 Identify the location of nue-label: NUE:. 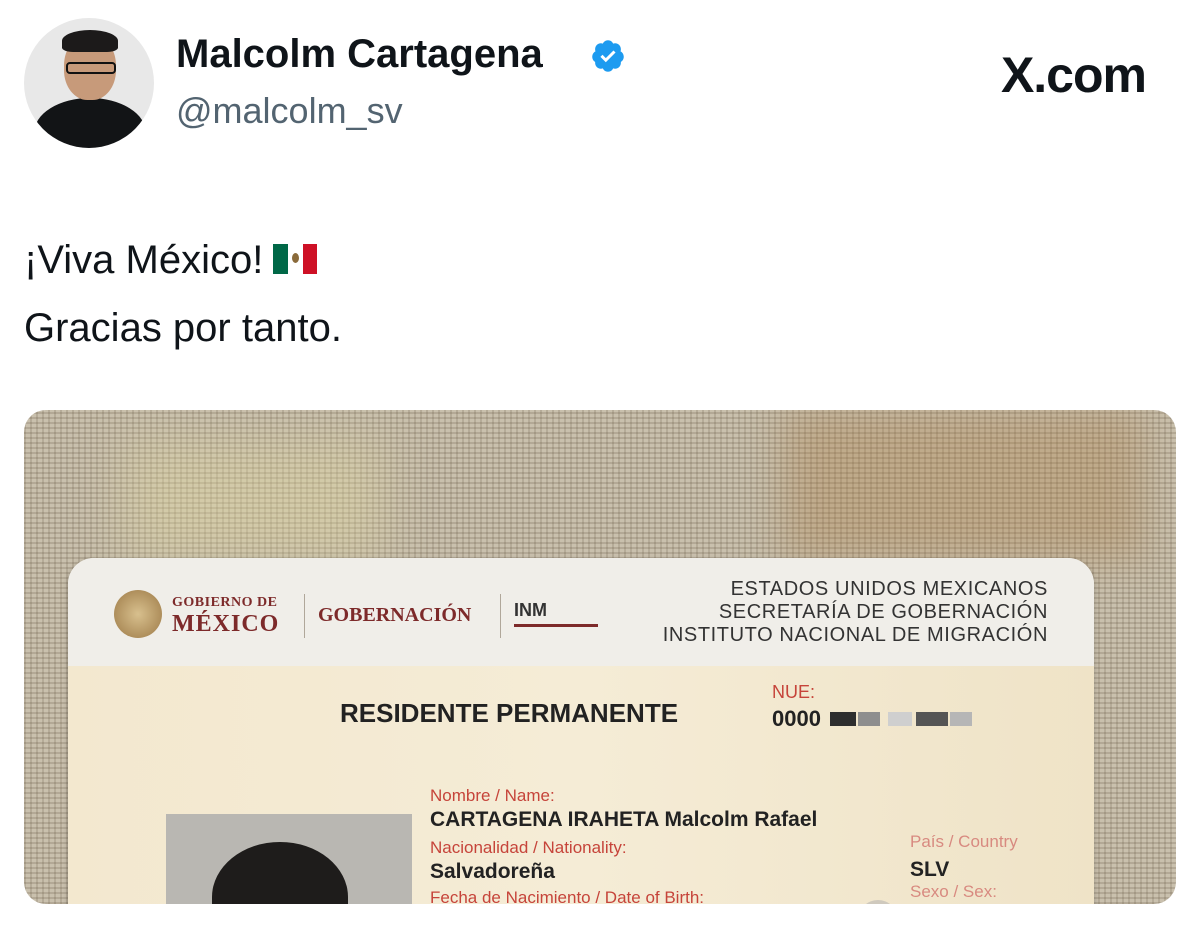
(794, 692).